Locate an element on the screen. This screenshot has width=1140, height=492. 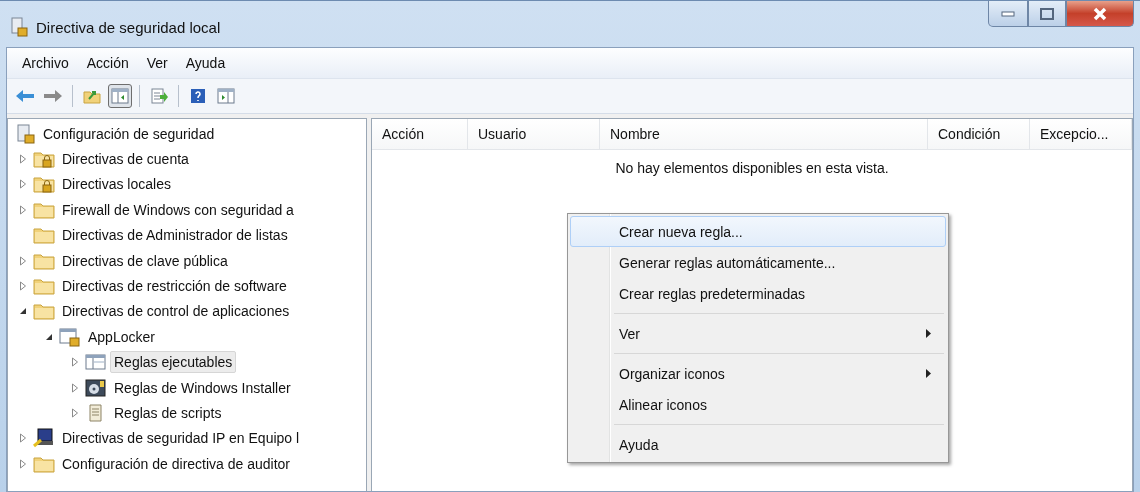
locked-window-icon is located at coordinates (70, 336).